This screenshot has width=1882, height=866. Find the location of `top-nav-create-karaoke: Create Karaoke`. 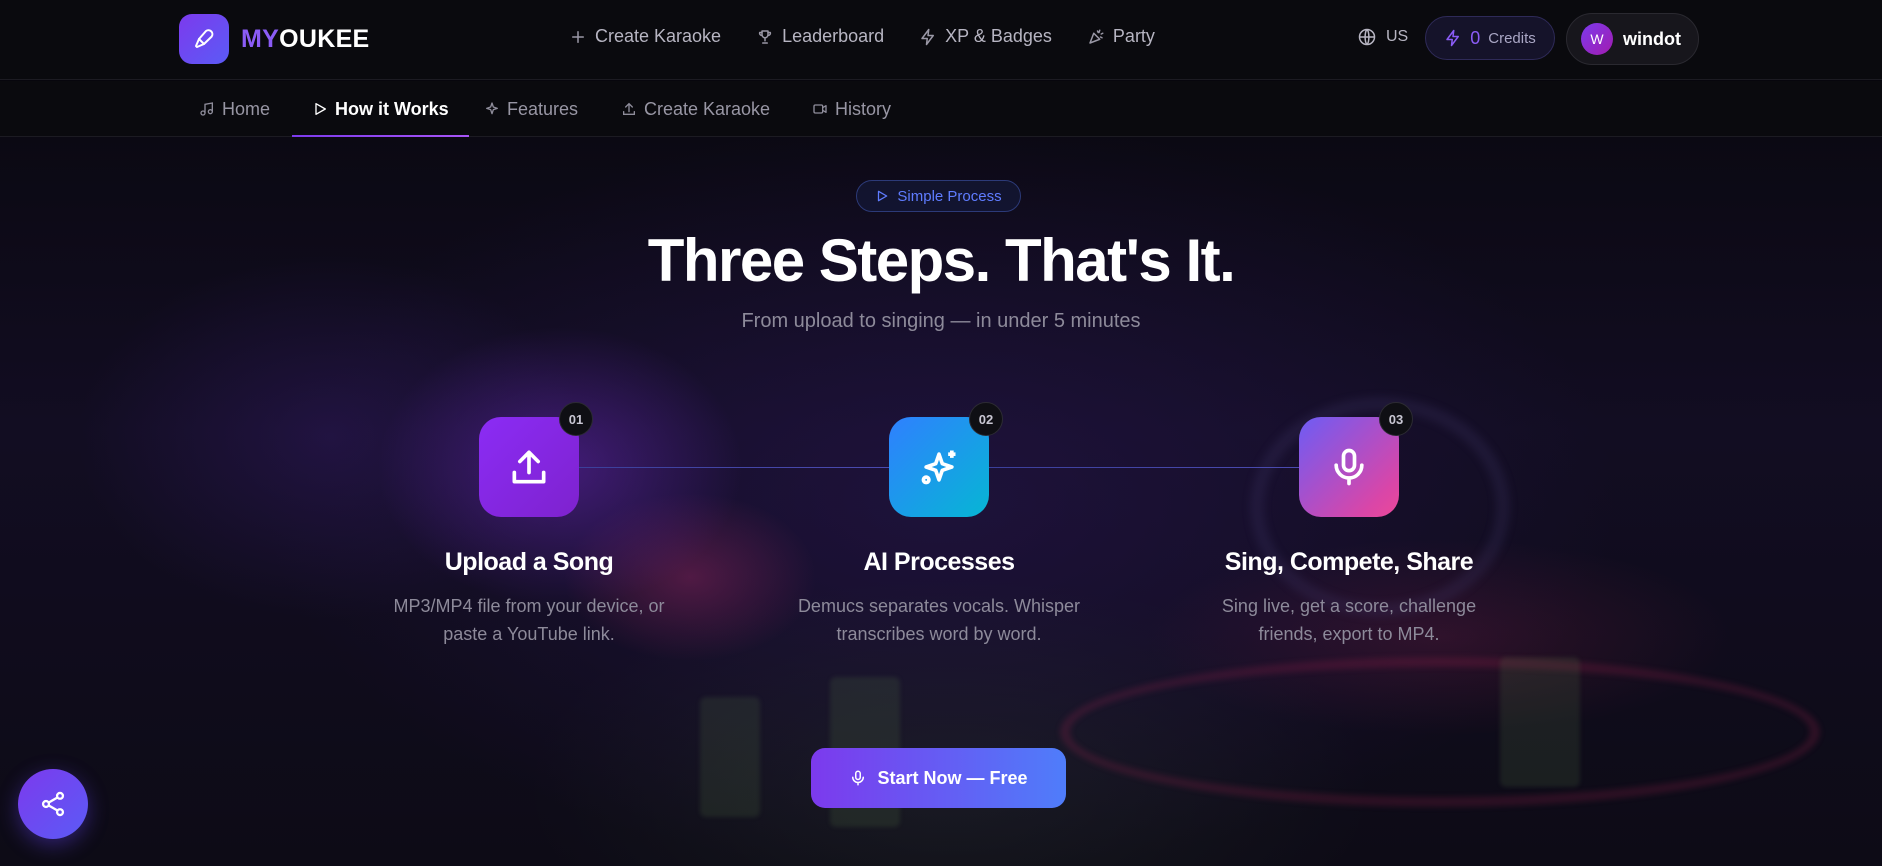

top-nav-create-karaoke: Create Karaoke is located at coordinates (645, 36).